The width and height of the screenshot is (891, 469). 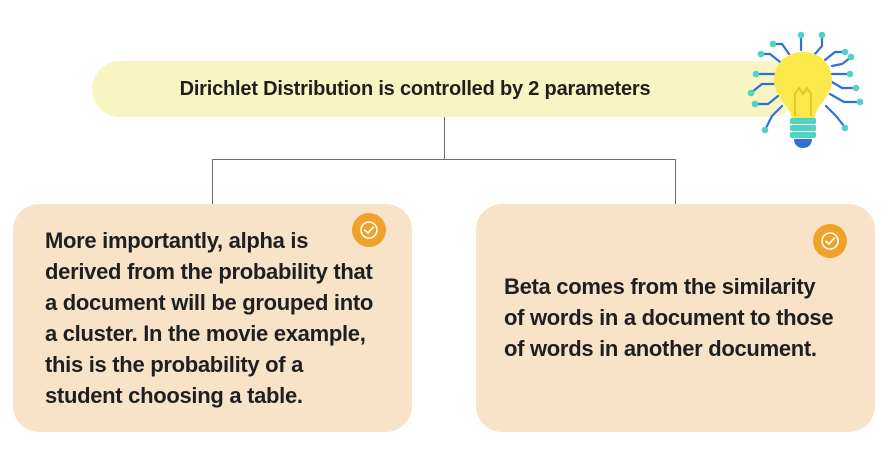 I want to click on connector-right-drop, so click(x=675, y=181).